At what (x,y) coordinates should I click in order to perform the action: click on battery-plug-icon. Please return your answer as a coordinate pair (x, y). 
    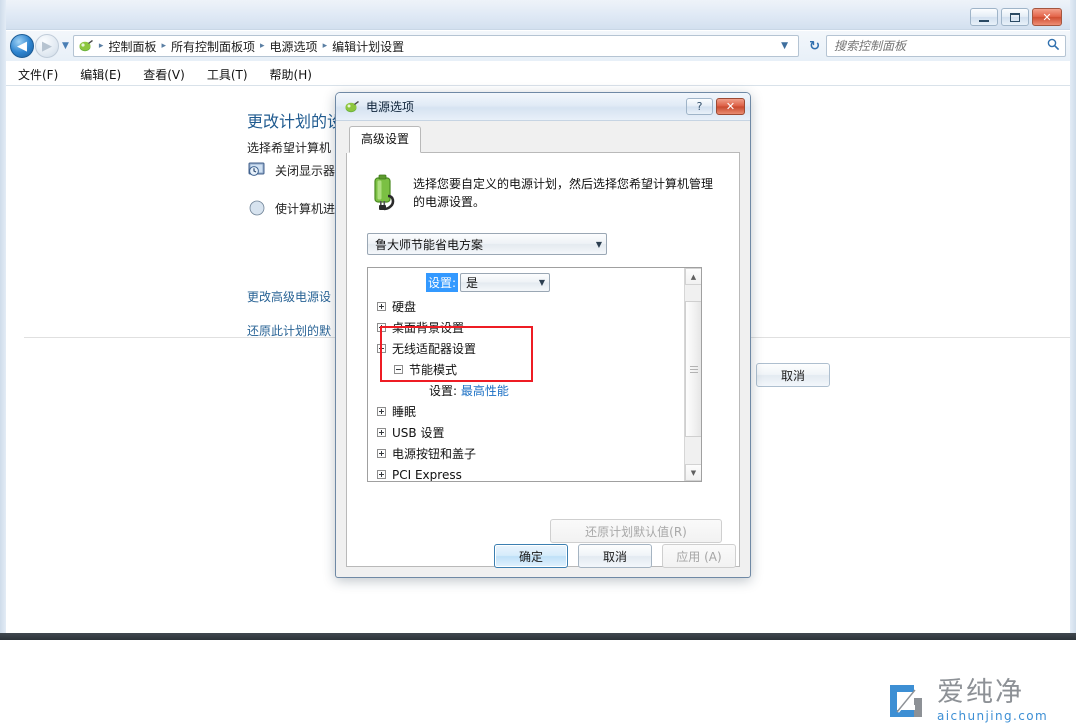
    Looking at the image, I should click on (385, 192).